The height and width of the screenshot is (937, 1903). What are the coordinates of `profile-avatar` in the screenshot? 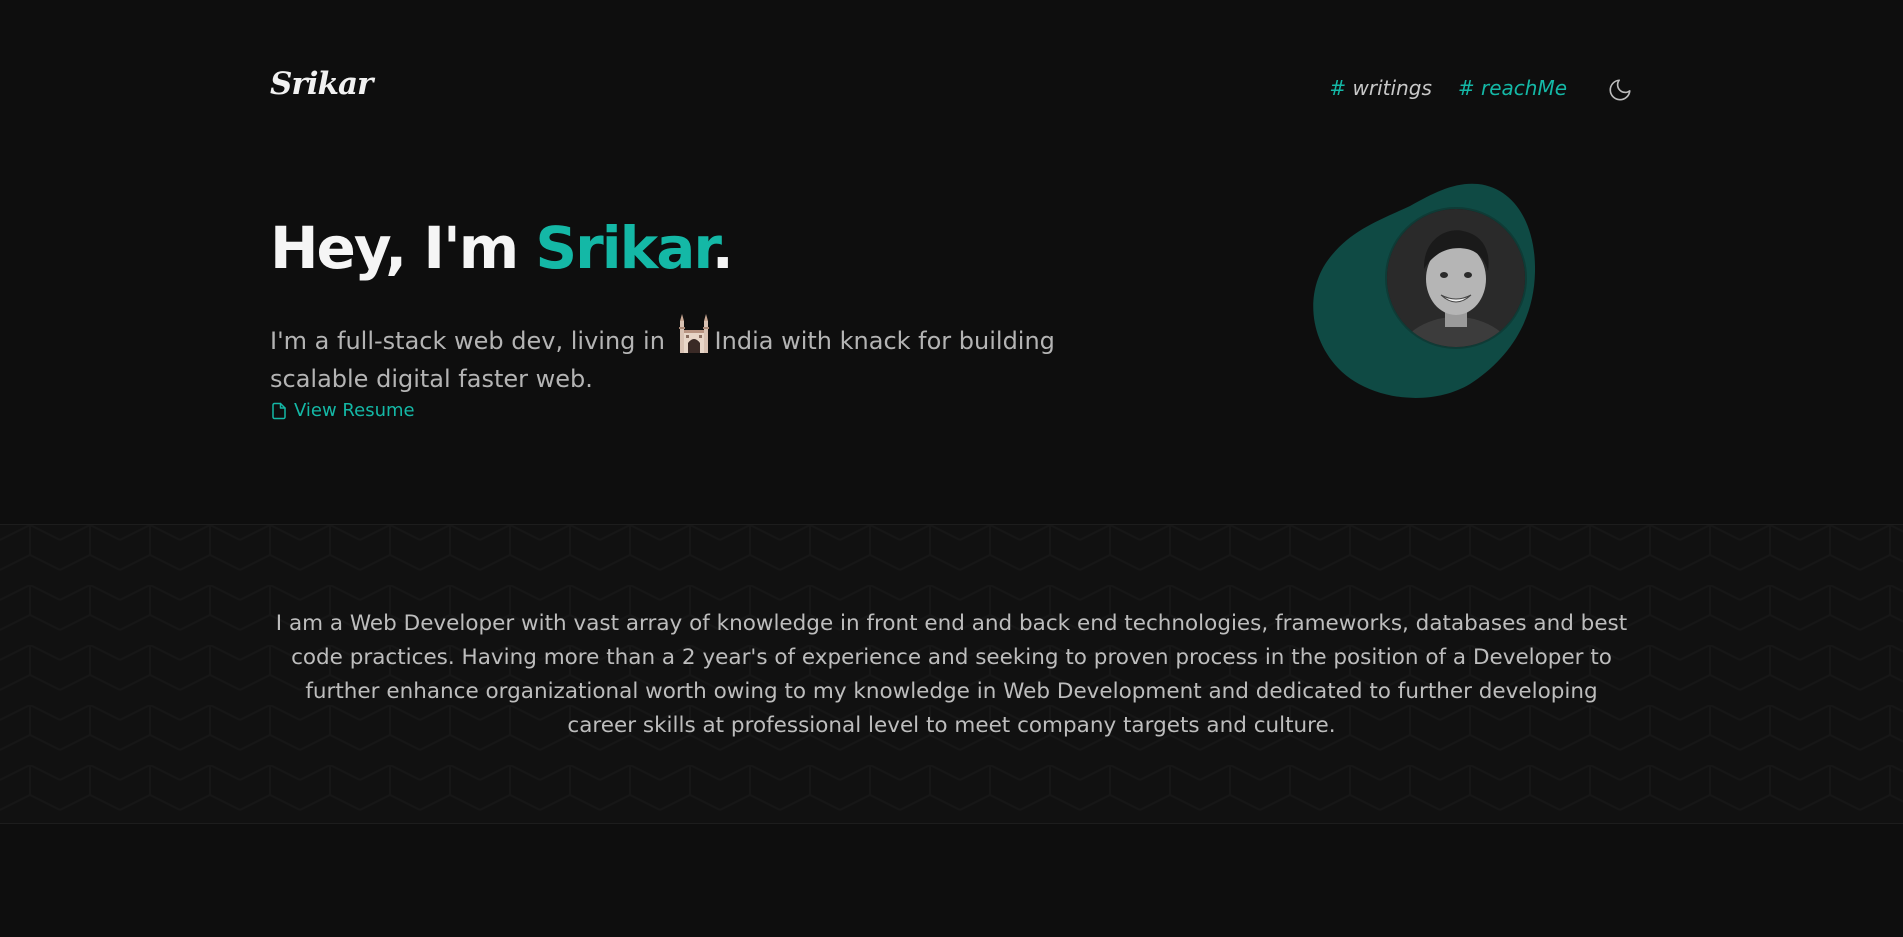 It's located at (1456, 278).